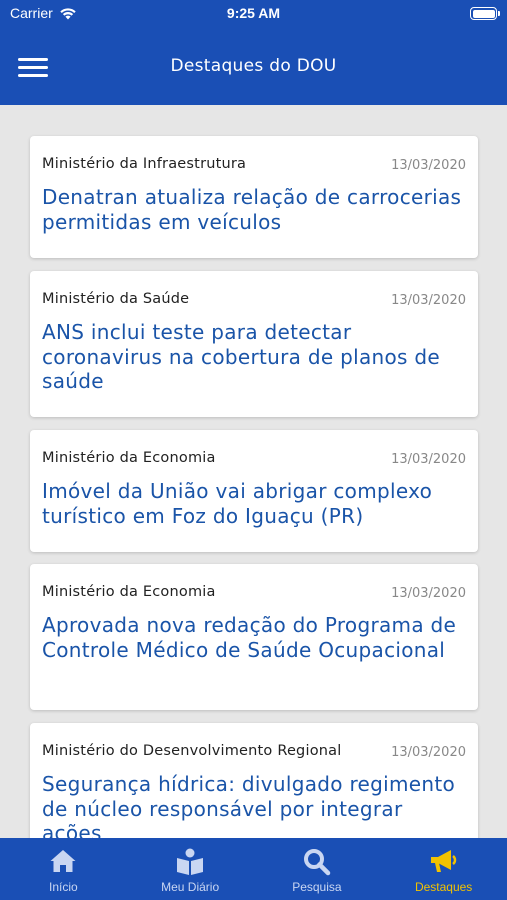  Describe the element at coordinates (192, 751) in the screenshot. I see `article-ministry: Ministério do Desenvolvimento Regional` at that location.